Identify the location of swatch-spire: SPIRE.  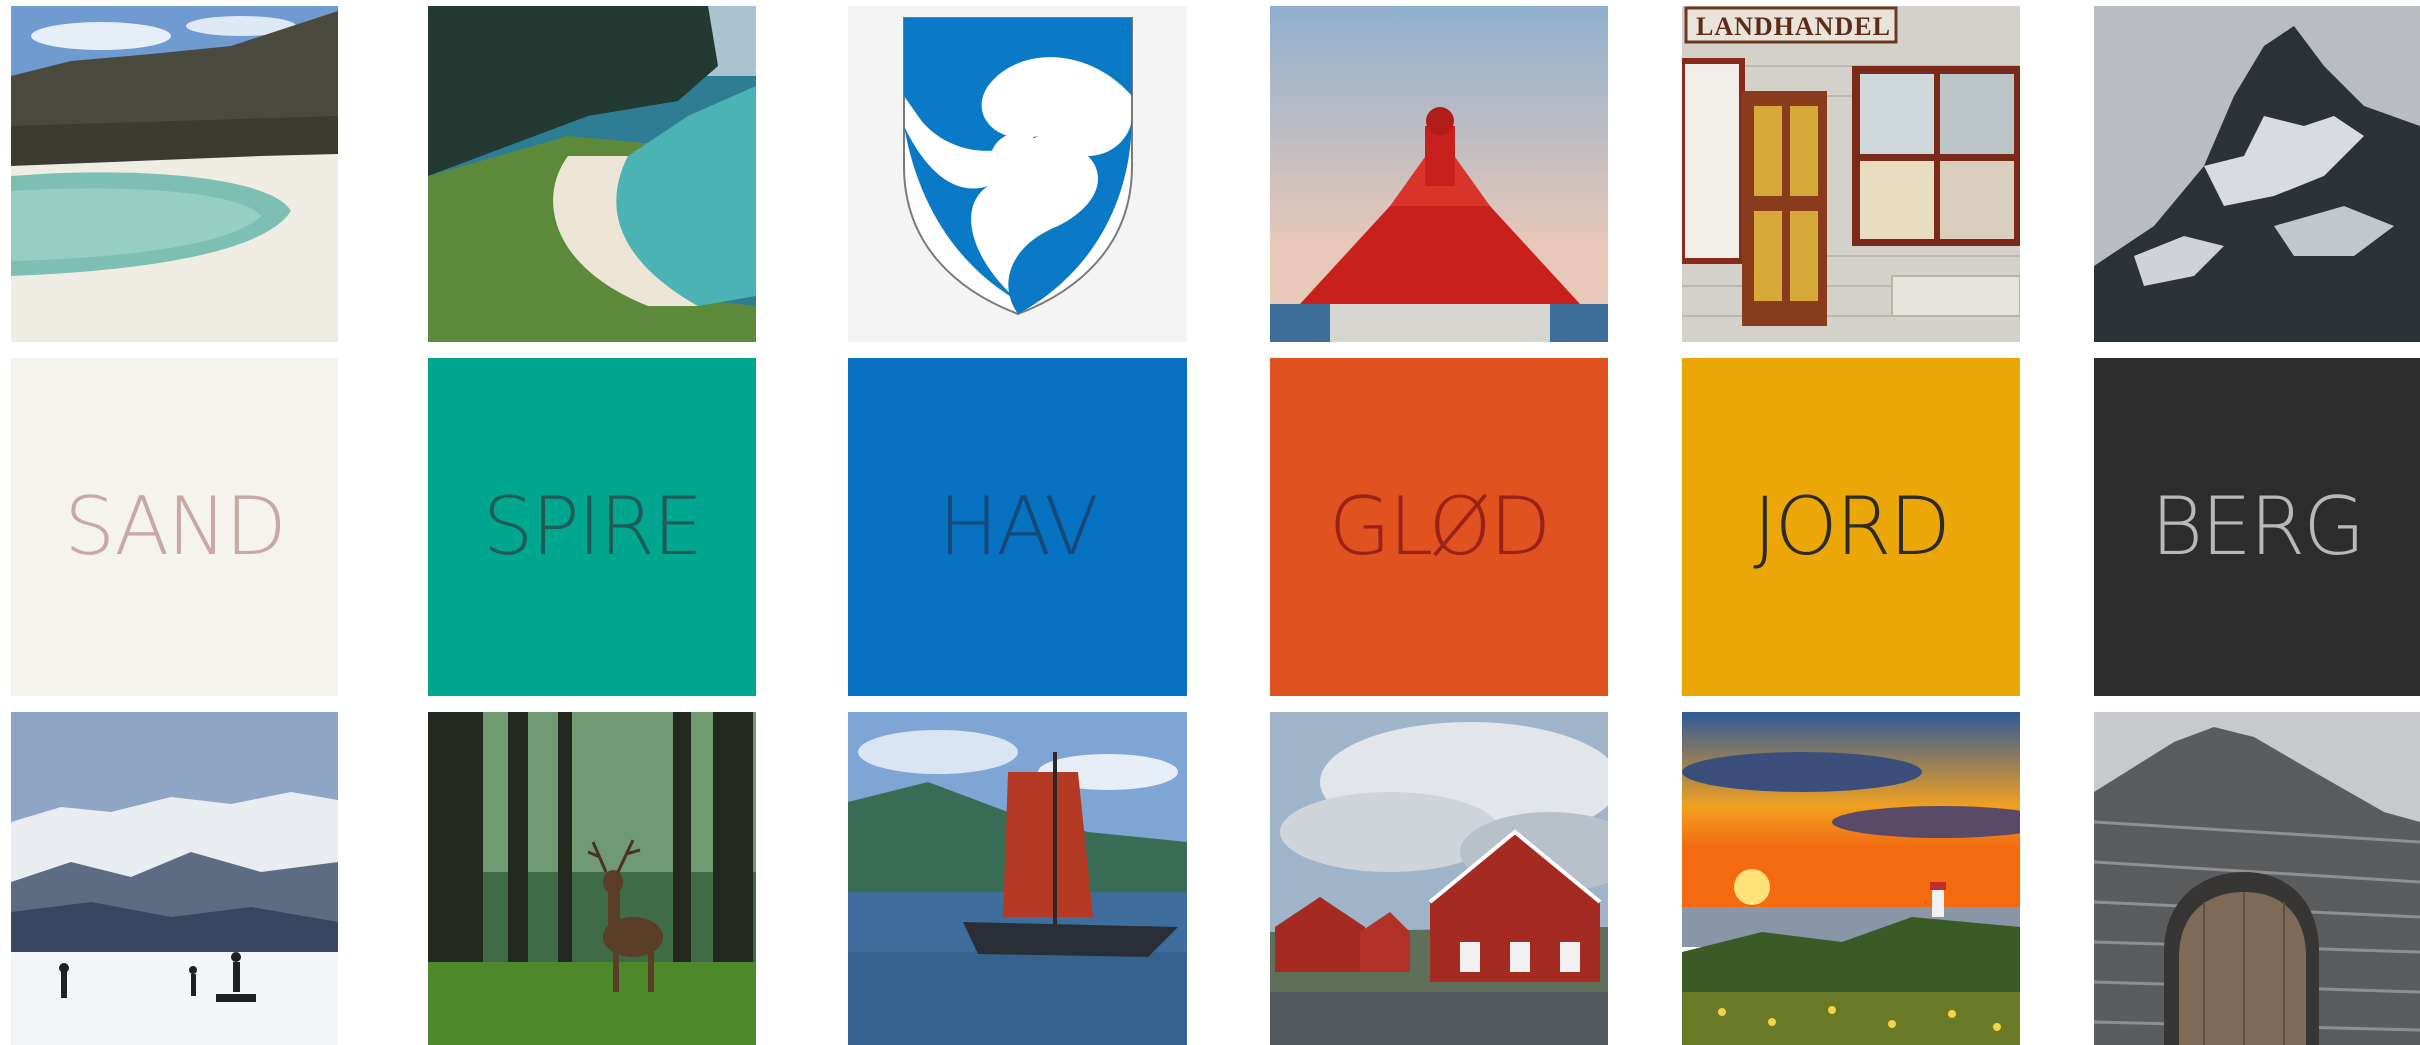
(592, 527).